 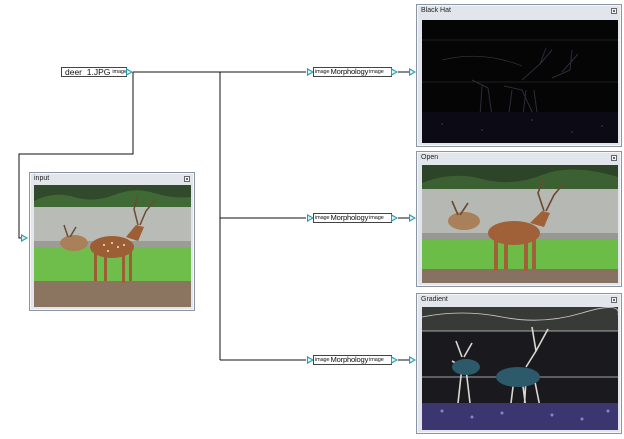 I want to click on morph-1-output-label: image, so click(x=376, y=72).